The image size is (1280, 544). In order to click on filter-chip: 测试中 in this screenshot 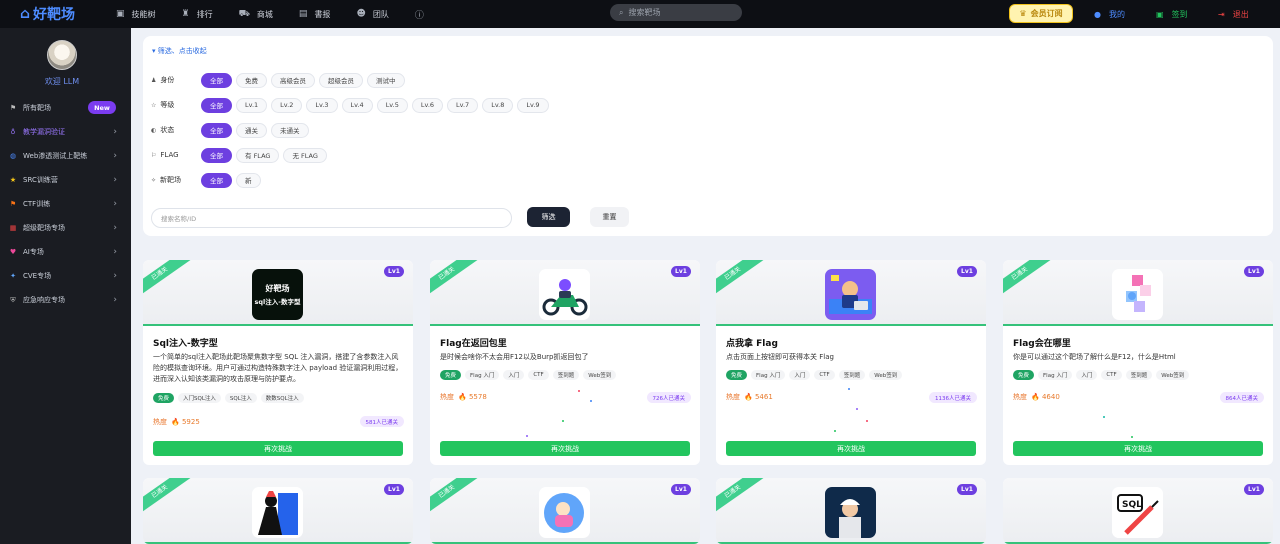, I will do `click(386, 80)`.